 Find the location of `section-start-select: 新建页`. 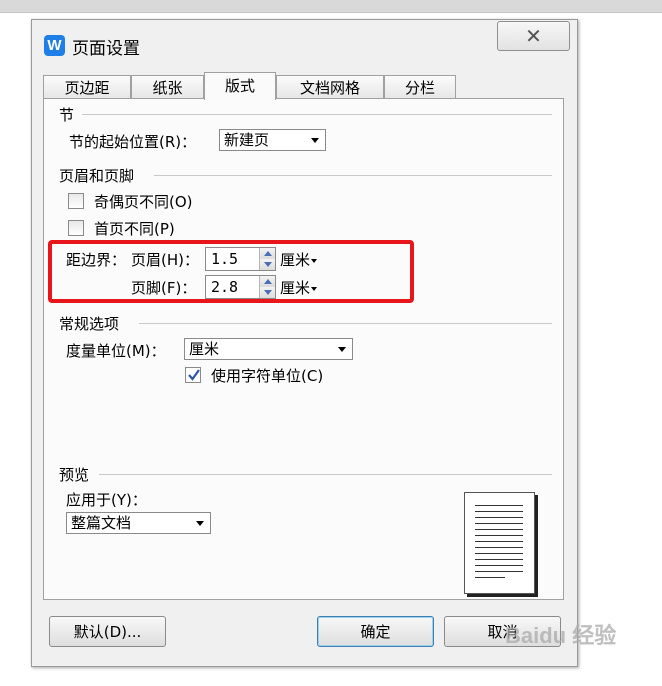

section-start-select: 新建页 is located at coordinates (272, 140).